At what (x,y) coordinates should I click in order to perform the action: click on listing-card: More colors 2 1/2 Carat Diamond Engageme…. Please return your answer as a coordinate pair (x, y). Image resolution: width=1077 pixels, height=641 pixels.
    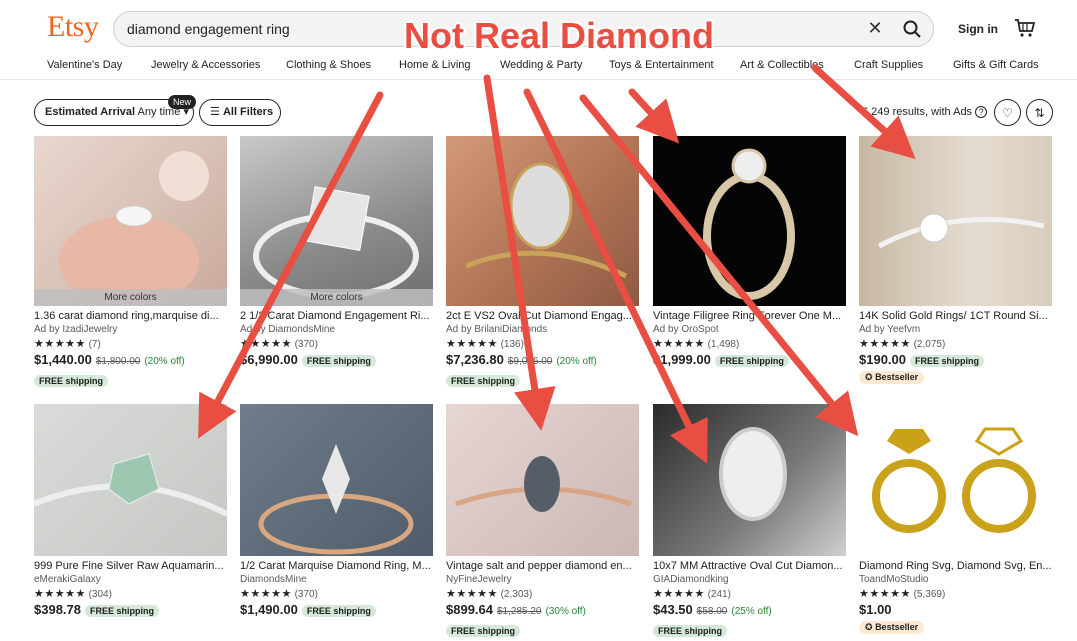
    Looking at the image, I should click on (336, 251).